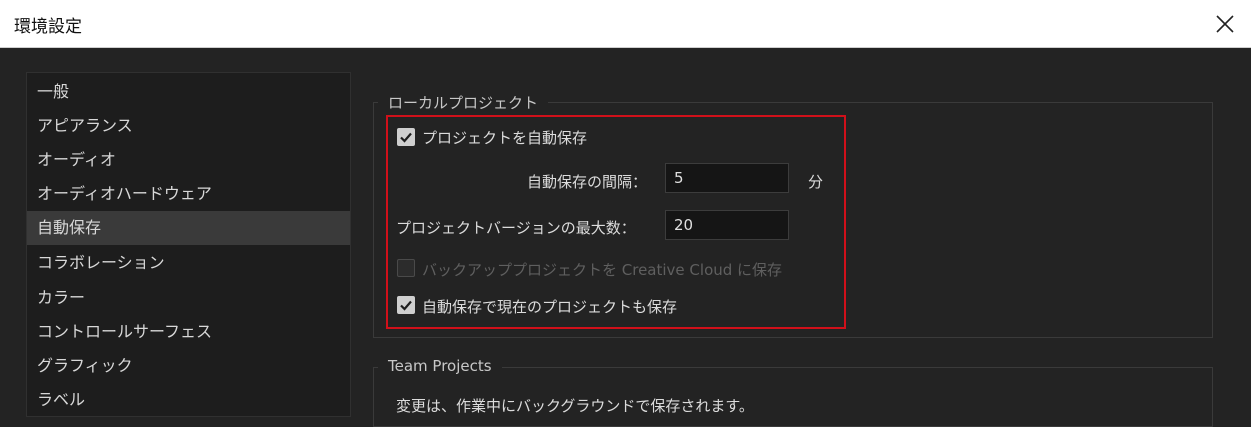  Describe the element at coordinates (727, 178) in the screenshot. I see `auto-save-interval-input` at that location.